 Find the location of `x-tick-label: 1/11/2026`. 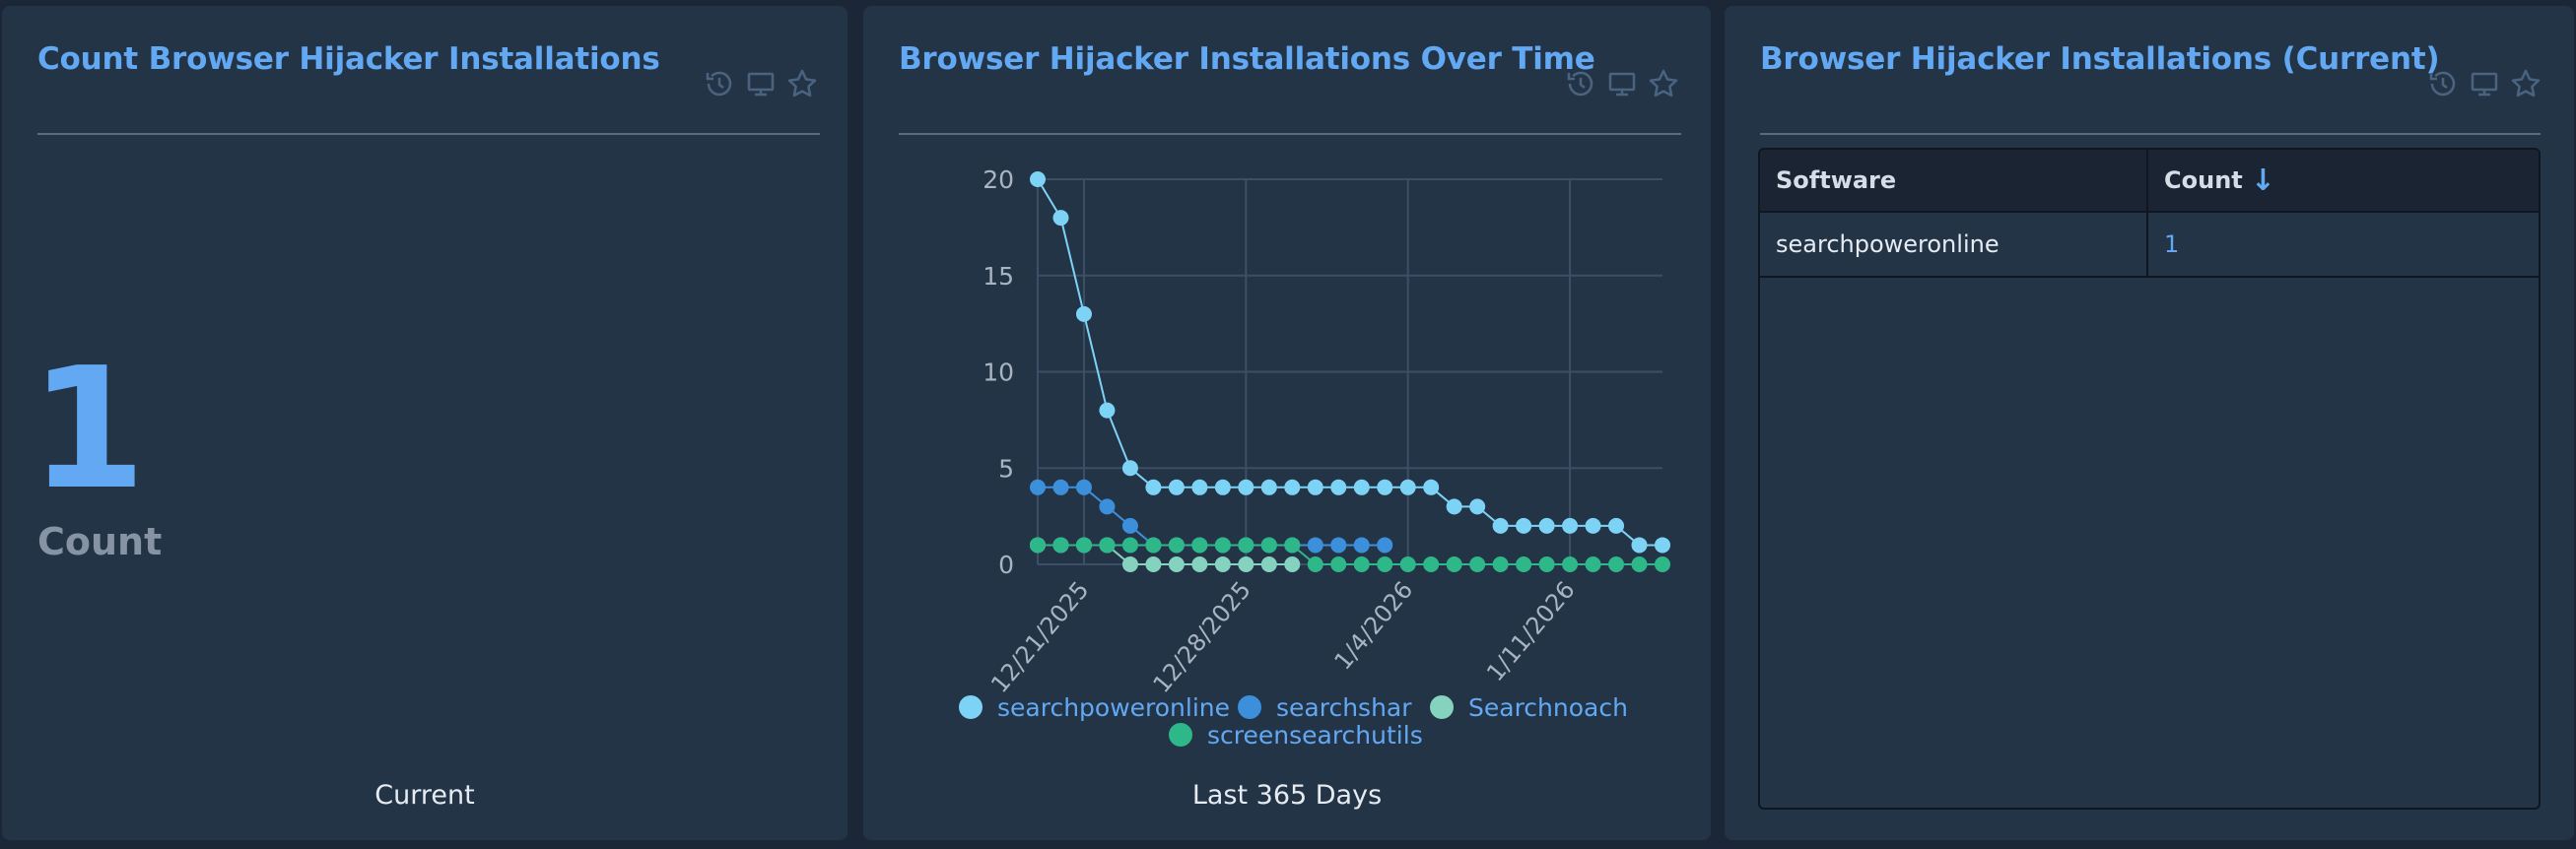

x-tick-label: 1/11/2026 is located at coordinates (1531, 631).